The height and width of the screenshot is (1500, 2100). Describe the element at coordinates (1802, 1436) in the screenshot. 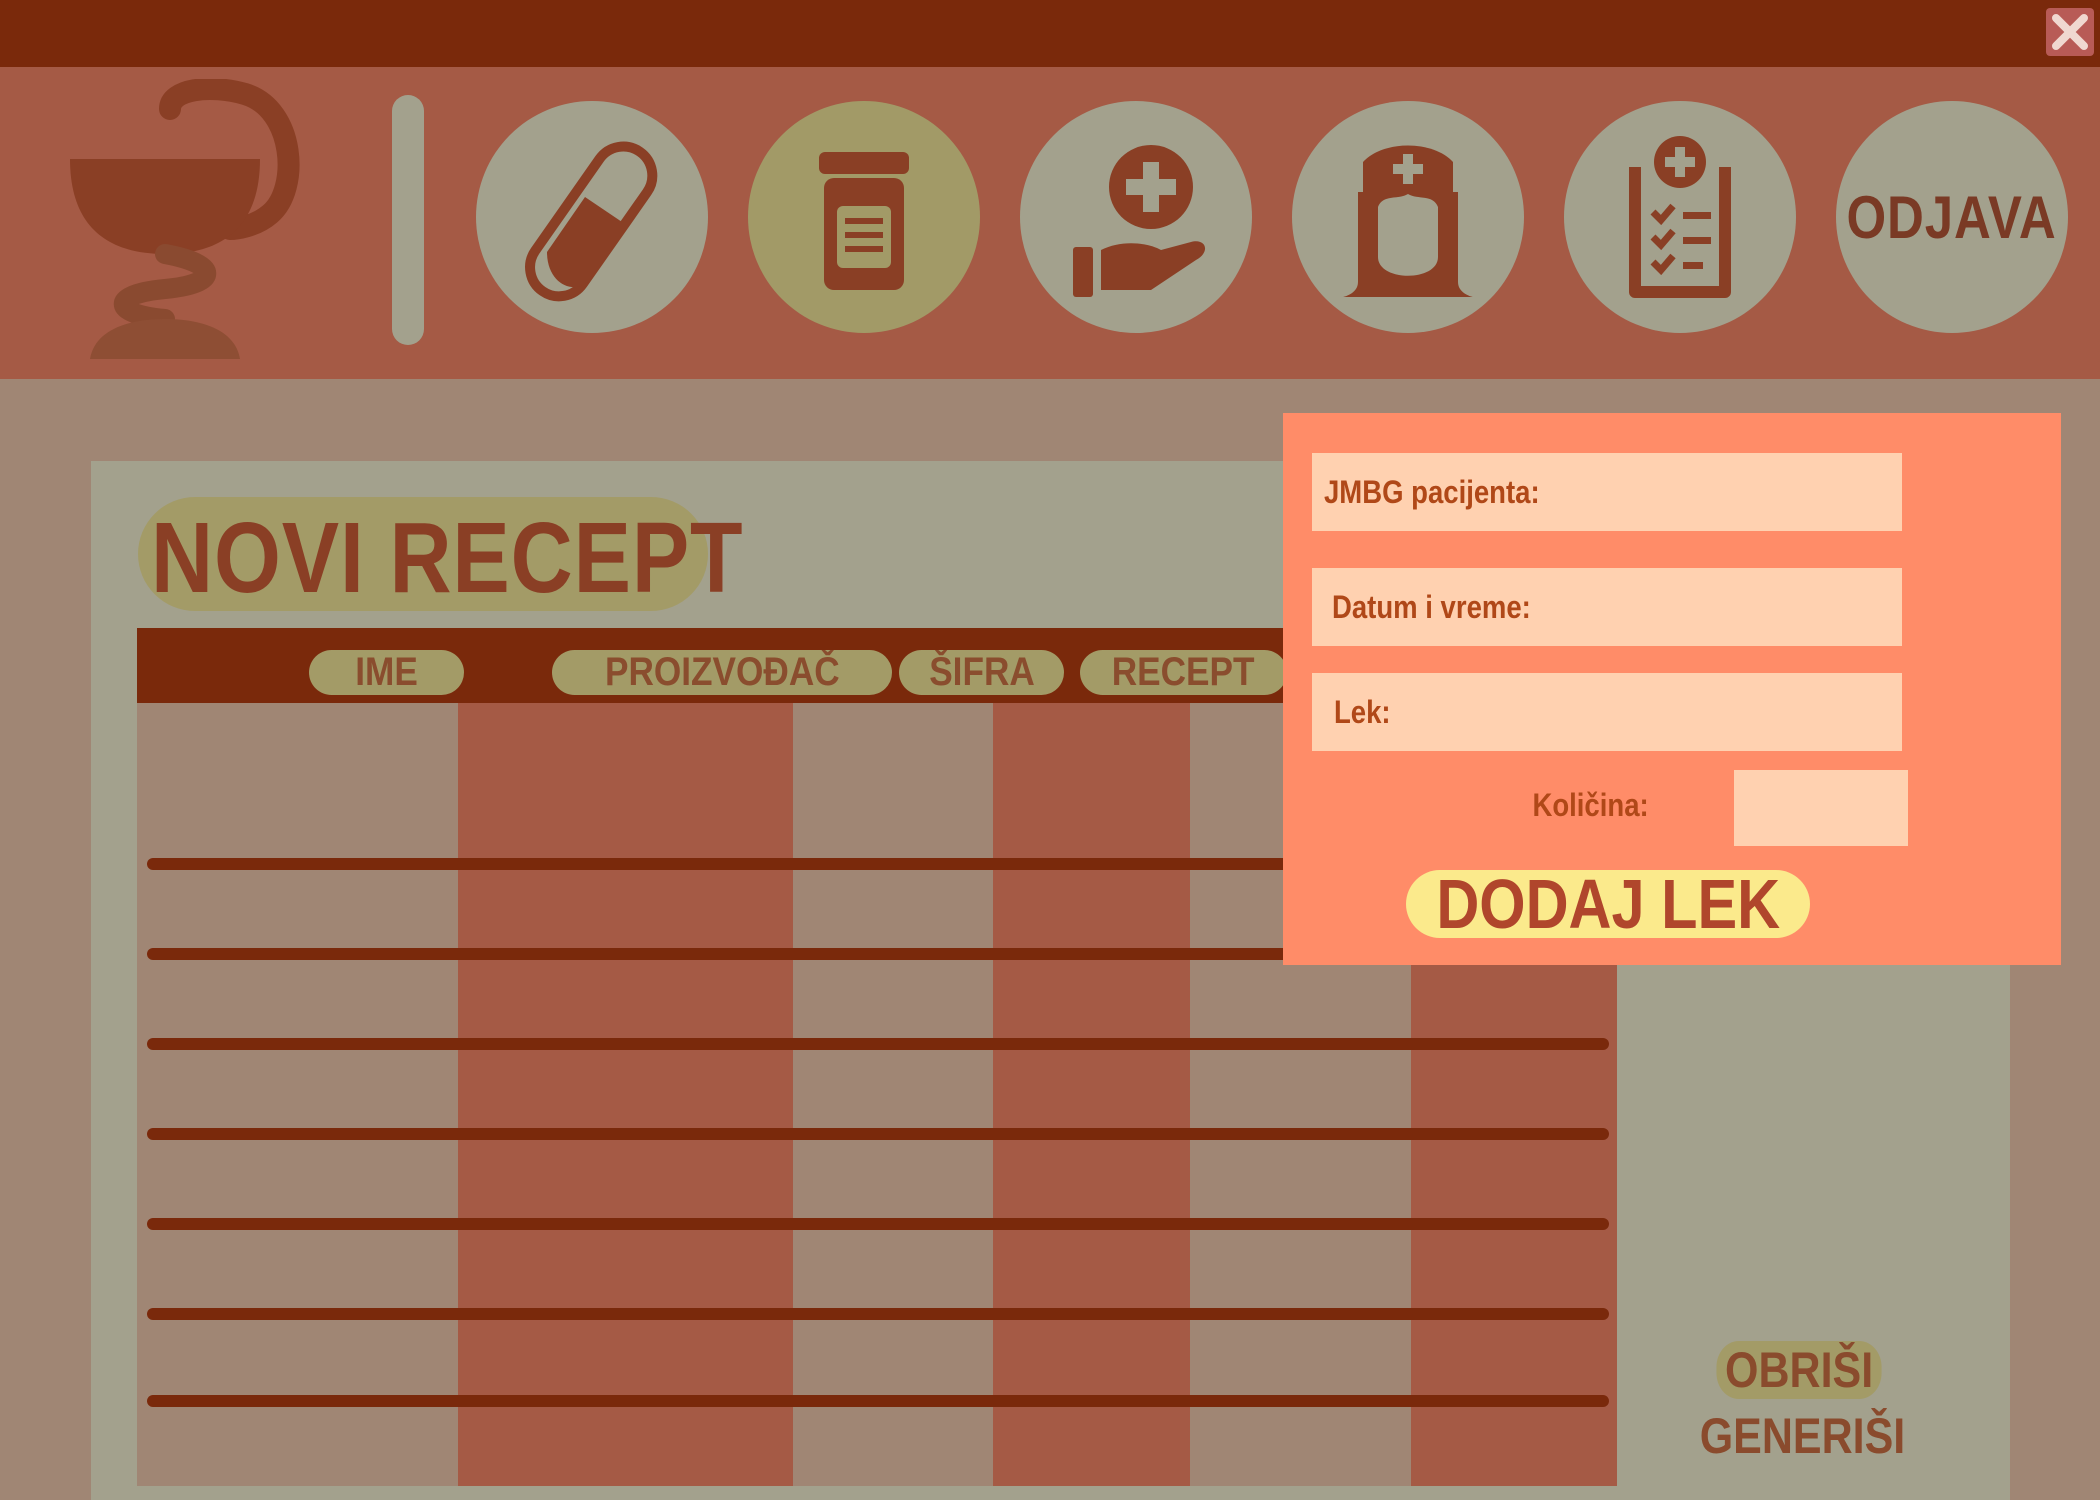

I see `generate-button: GENERIŠI` at that location.